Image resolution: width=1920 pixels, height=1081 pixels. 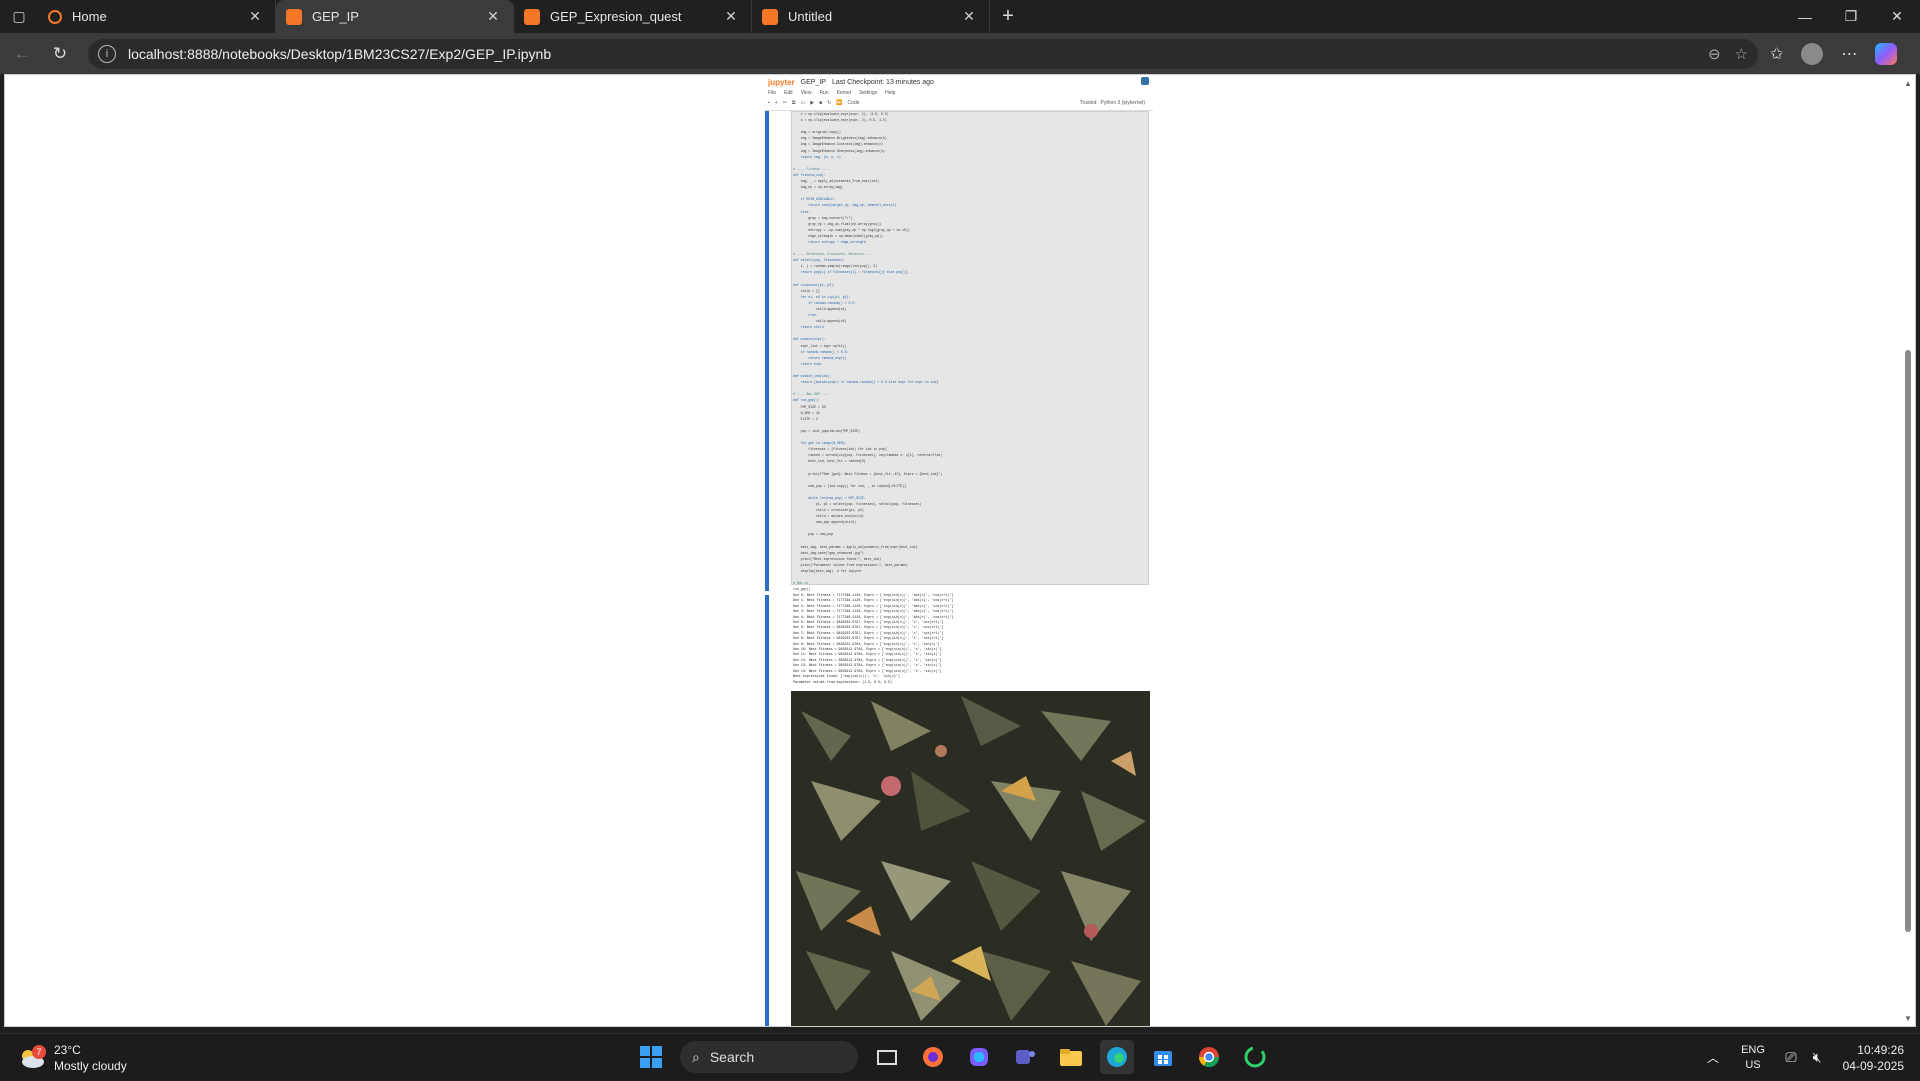 I want to click on add-cell-icon: +, so click(x=776, y=103).